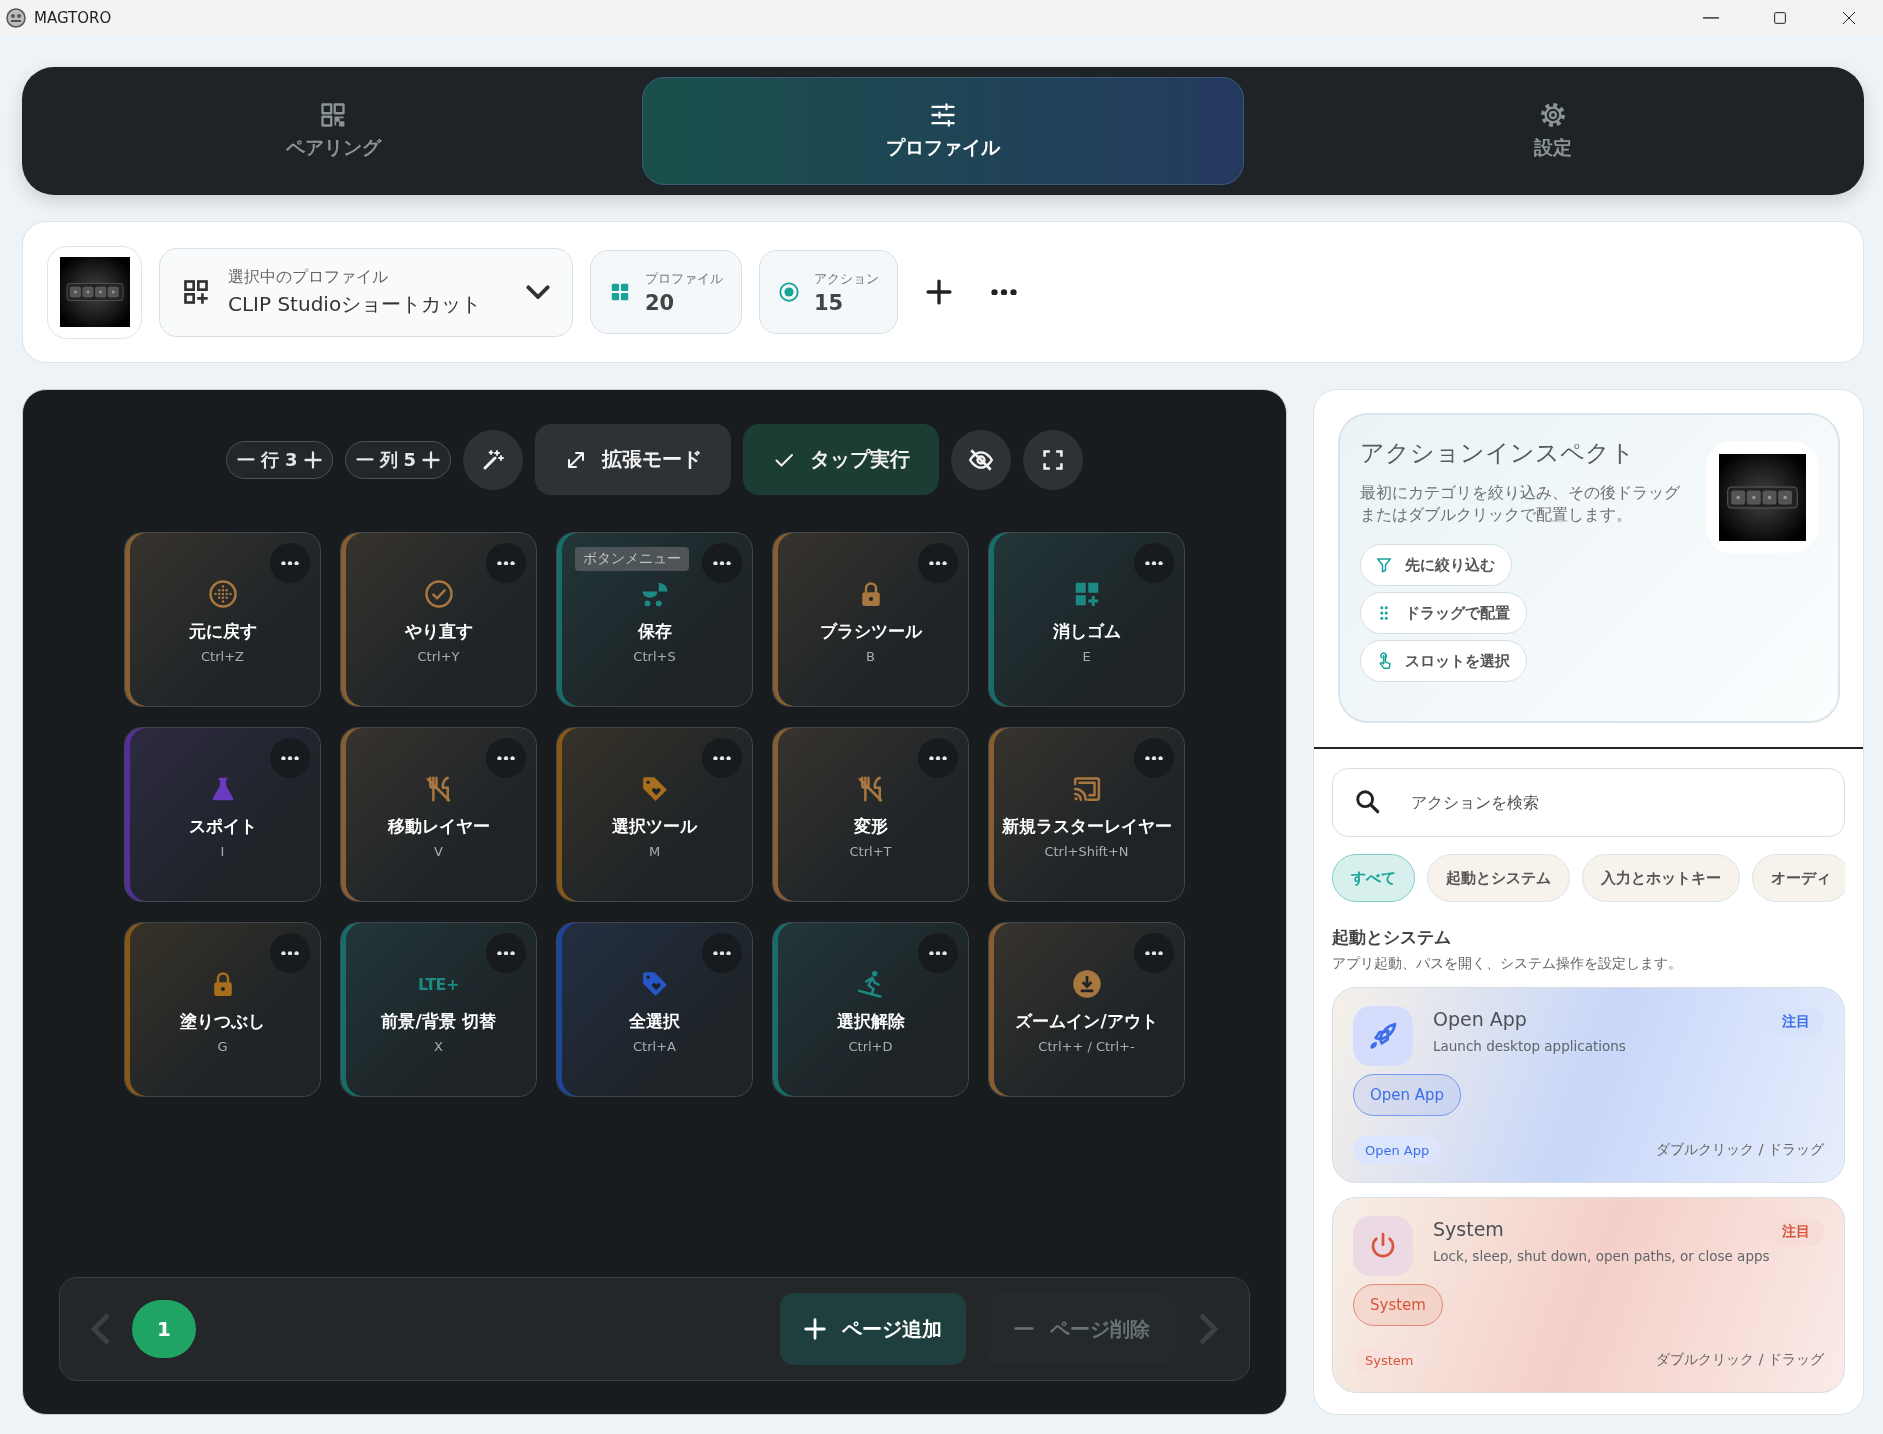 Image resolution: width=1883 pixels, height=1434 pixels. Describe the element at coordinates (654, 1009) in the screenshot. I see `shortcut-tile: 全選択 Ctrl+A` at that location.